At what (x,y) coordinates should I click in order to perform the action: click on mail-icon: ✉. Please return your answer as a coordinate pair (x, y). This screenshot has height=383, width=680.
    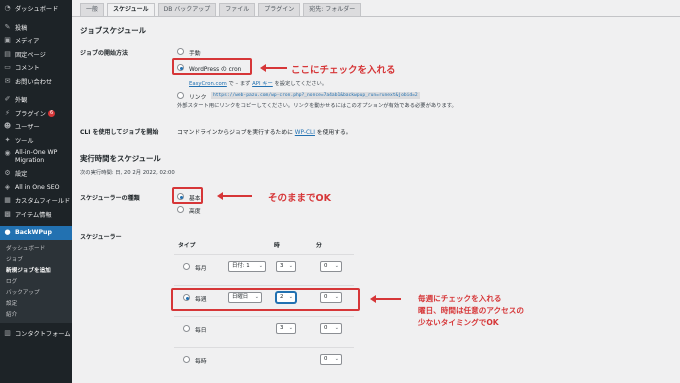
    Looking at the image, I should click on (7, 80).